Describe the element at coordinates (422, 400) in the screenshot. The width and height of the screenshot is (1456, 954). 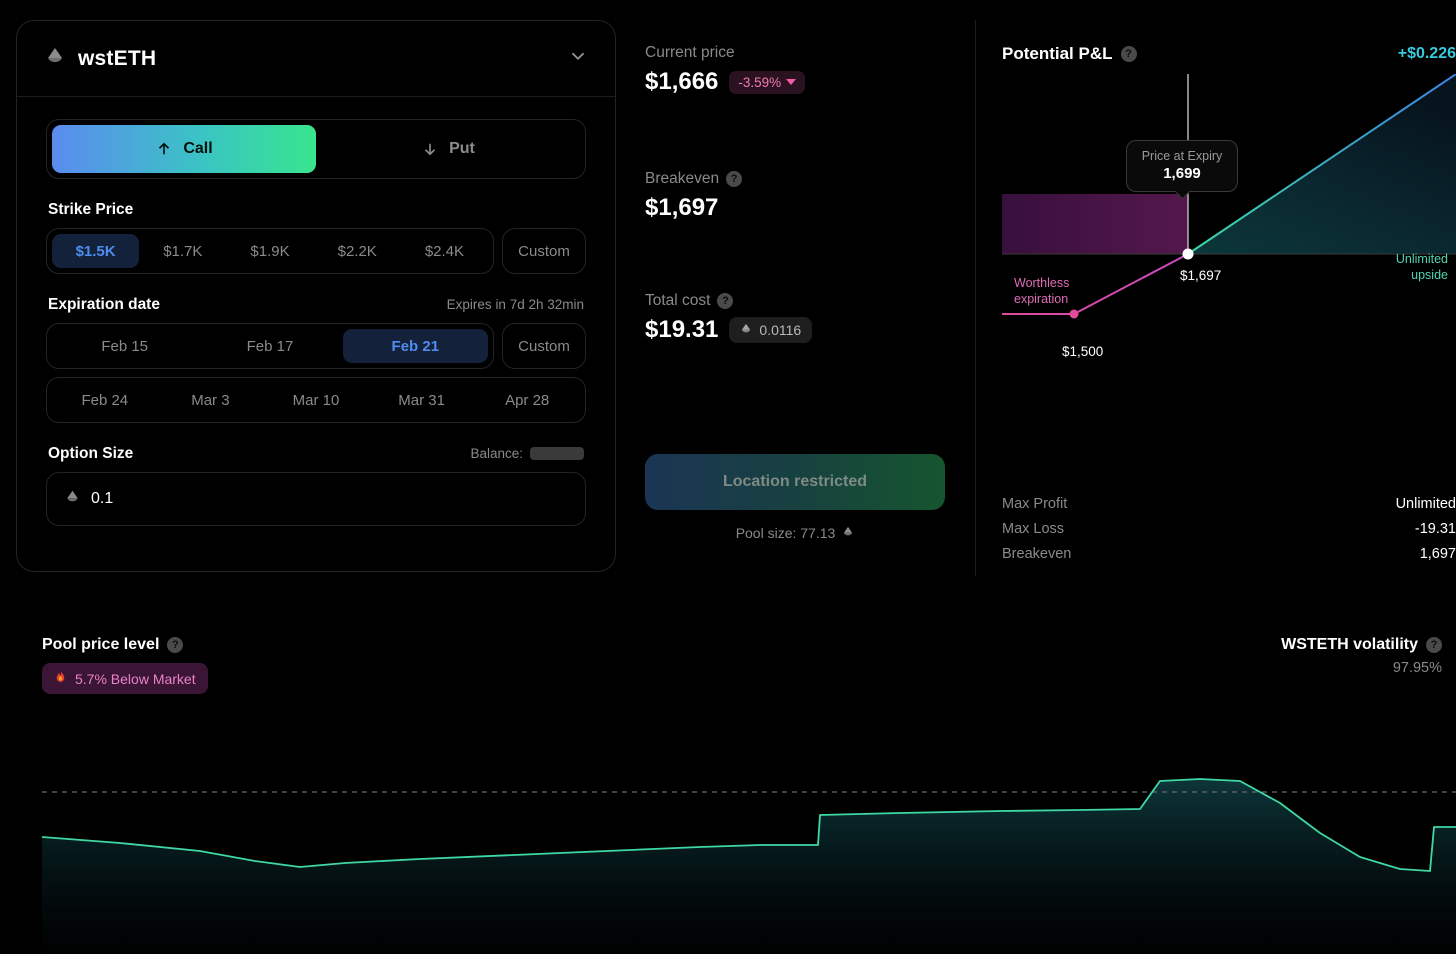
I see `expiry-option: Mar 31` at that location.